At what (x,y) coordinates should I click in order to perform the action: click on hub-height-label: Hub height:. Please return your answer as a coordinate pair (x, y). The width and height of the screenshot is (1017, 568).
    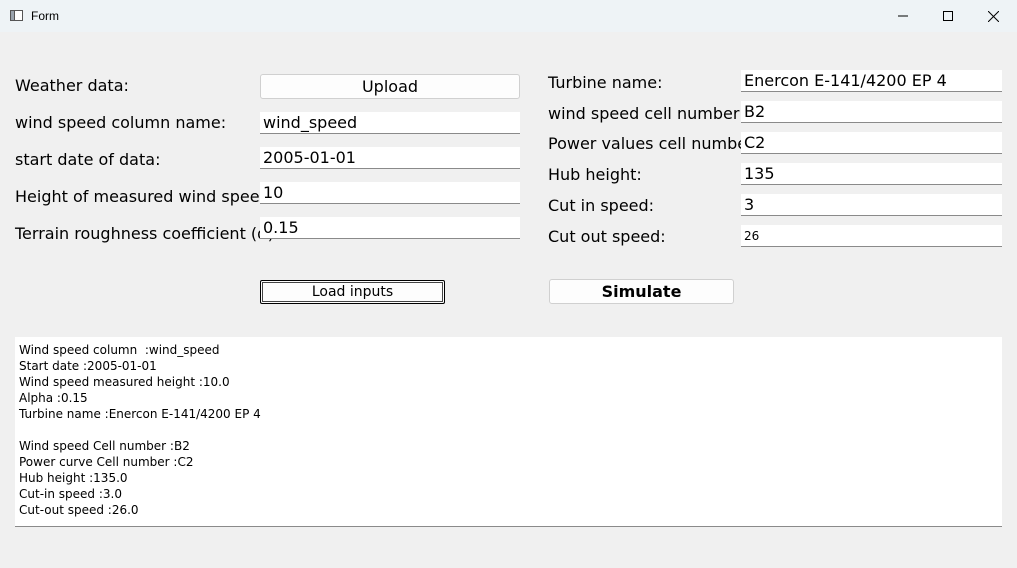
    Looking at the image, I should click on (595, 174).